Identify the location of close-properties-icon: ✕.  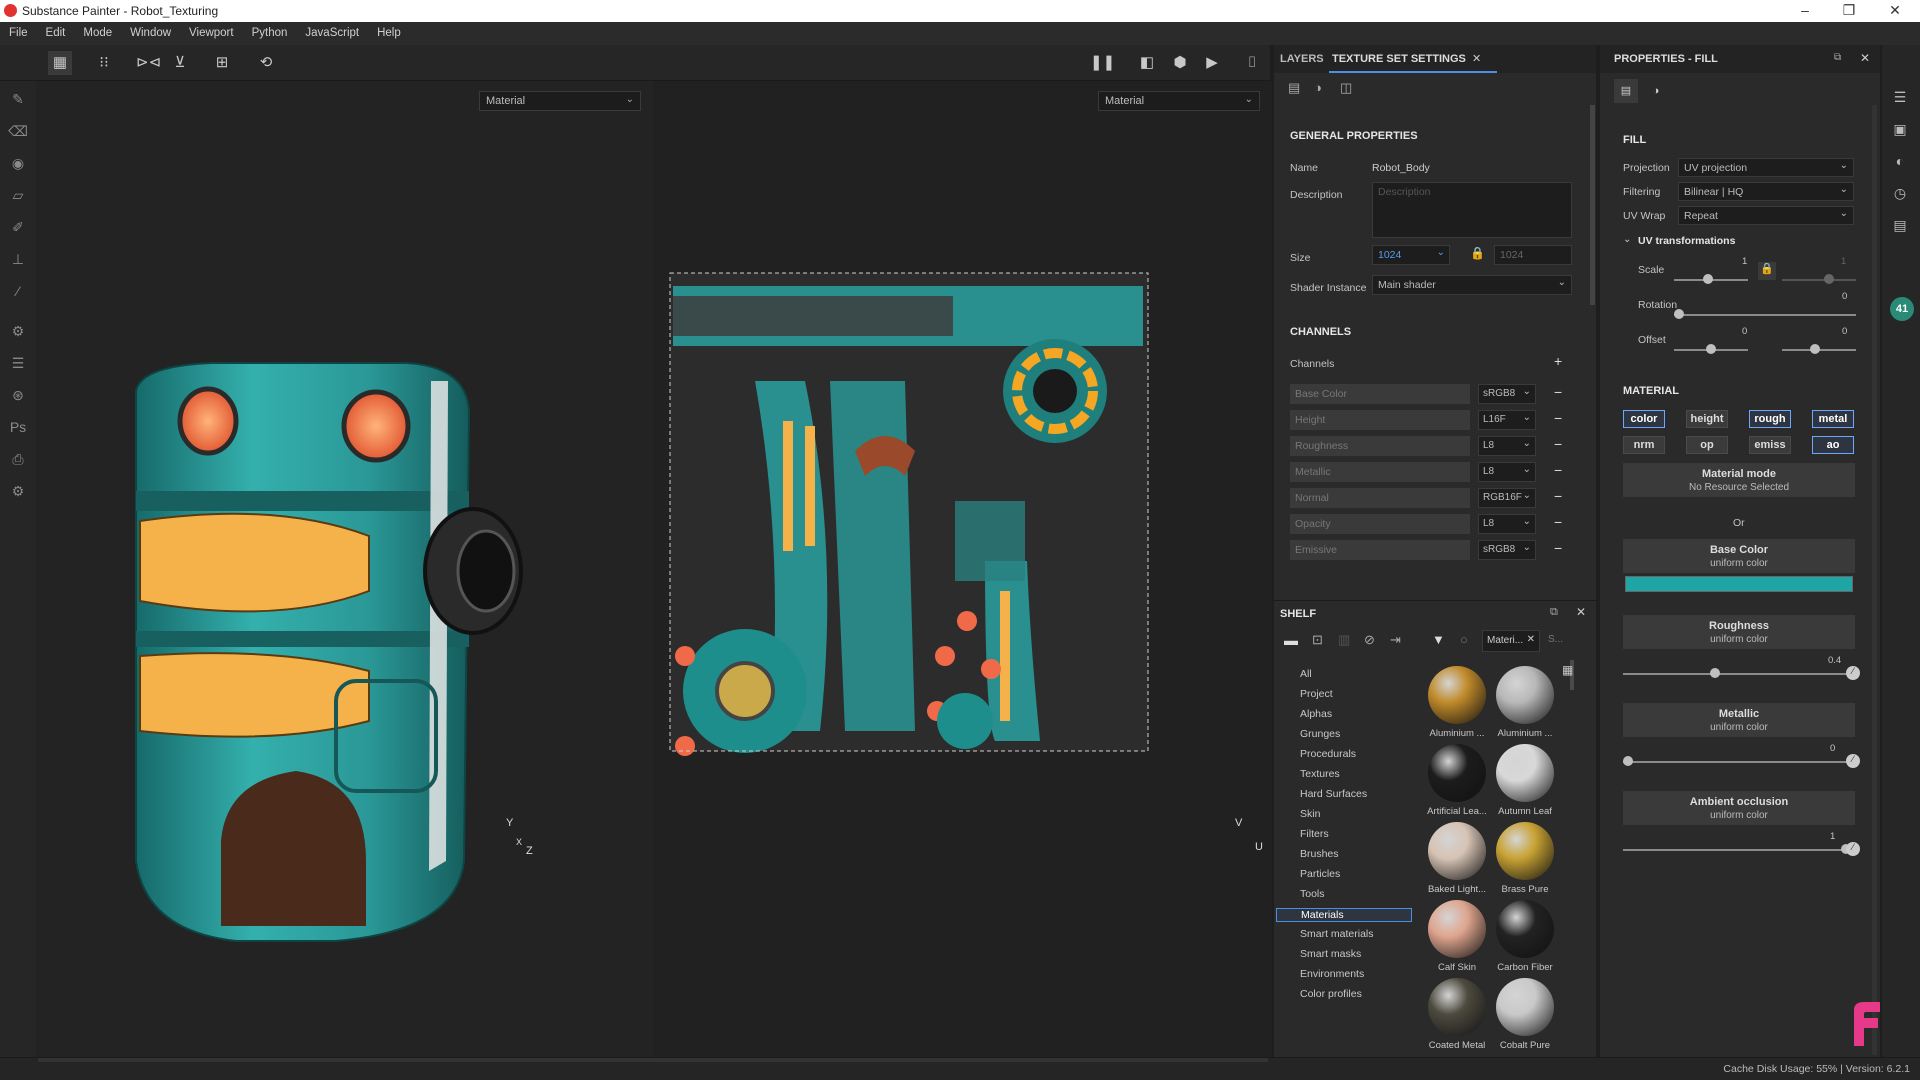
(1865, 58).